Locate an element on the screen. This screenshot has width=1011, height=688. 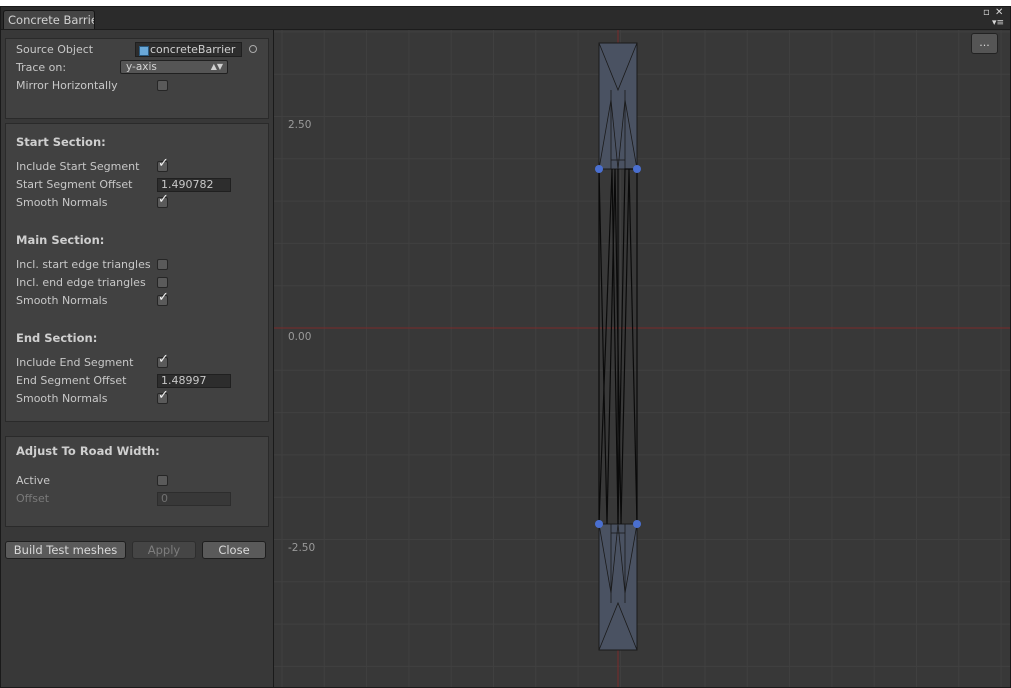
axis-label: 0.00 is located at coordinates (299, 337).